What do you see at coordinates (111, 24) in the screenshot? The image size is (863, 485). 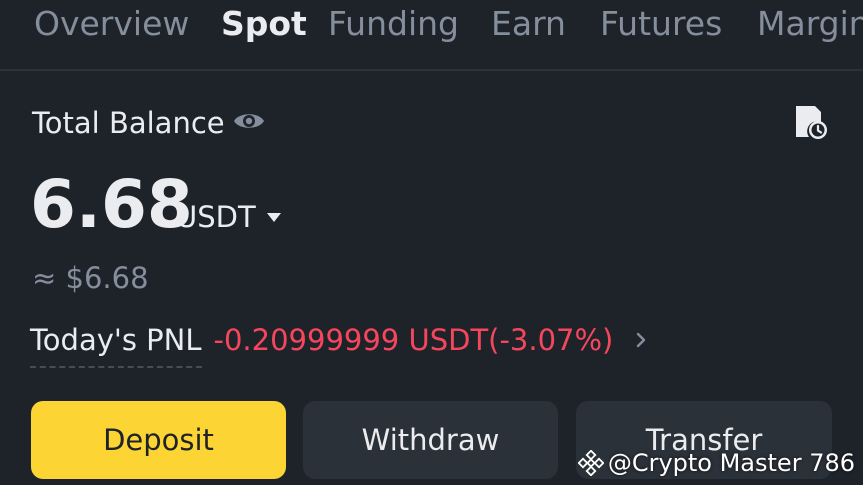 I see `tab-overview: Overview` at bounding box center [111, 24].